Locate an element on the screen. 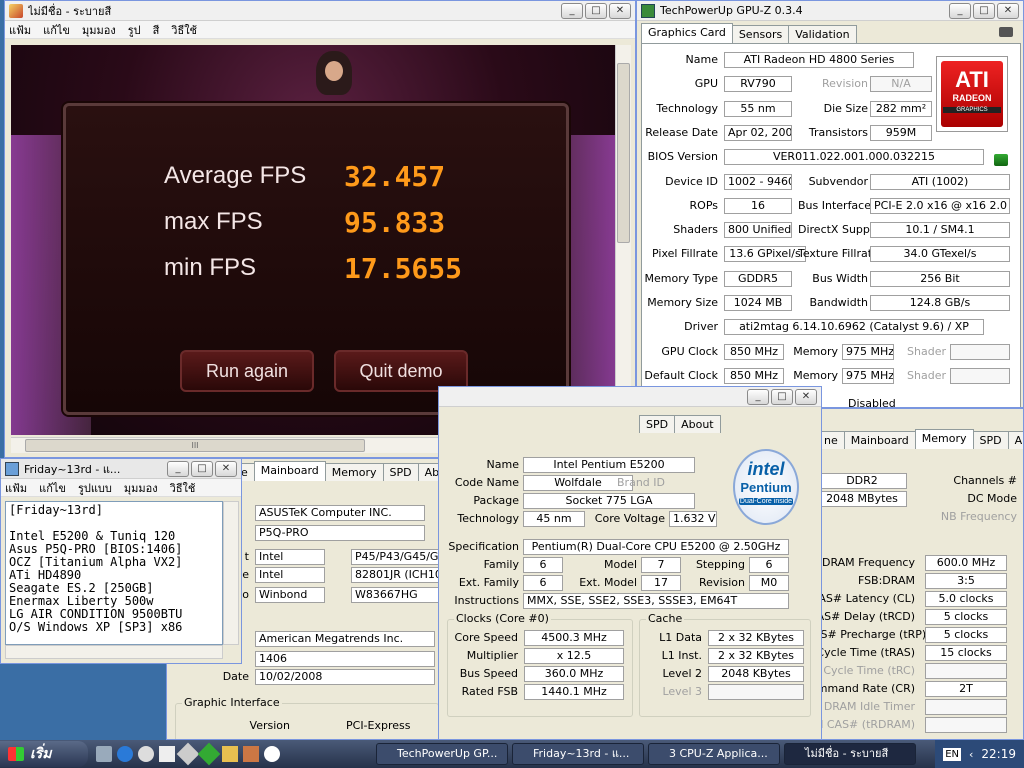 This screenshot has height=768, width=1024. media-icon is located at coordinates (146, 754).